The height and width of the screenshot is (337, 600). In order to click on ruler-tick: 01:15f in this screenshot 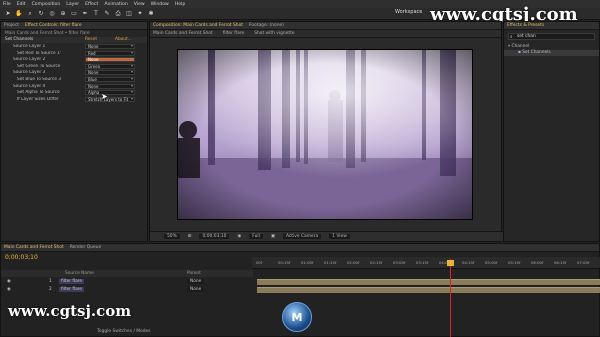, I will do `click(330, 262)`.